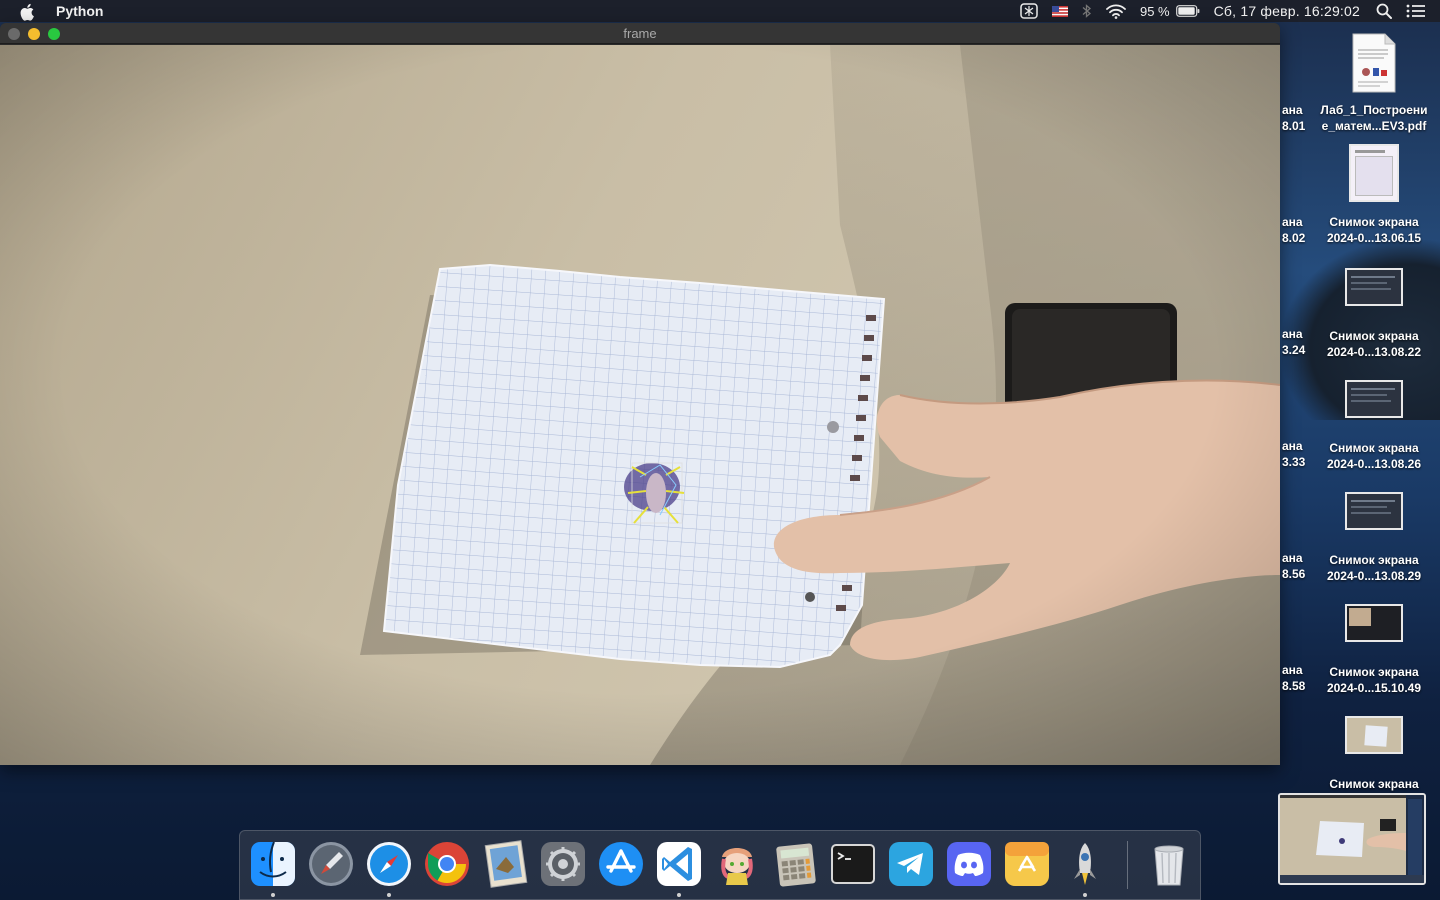 Image resolution: width=1440 pixels, height=900 pixels. I want to click on dock-recycle-utility, so click(1027, 864).